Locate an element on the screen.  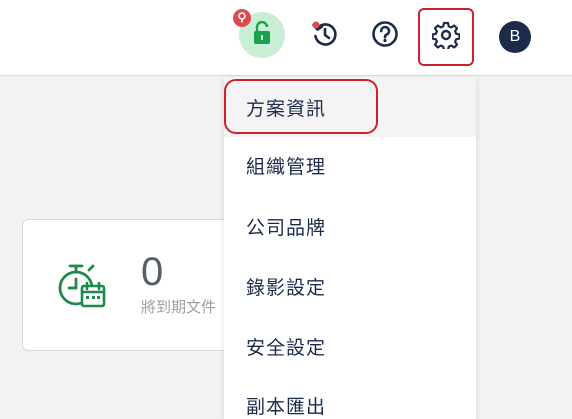
expiring-documents-card: 0 將到期文件 is located at coordinates (137, 285).